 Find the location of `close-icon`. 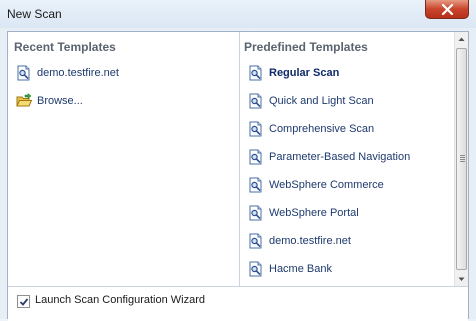

close-icon is located at coordinates (447, 9).